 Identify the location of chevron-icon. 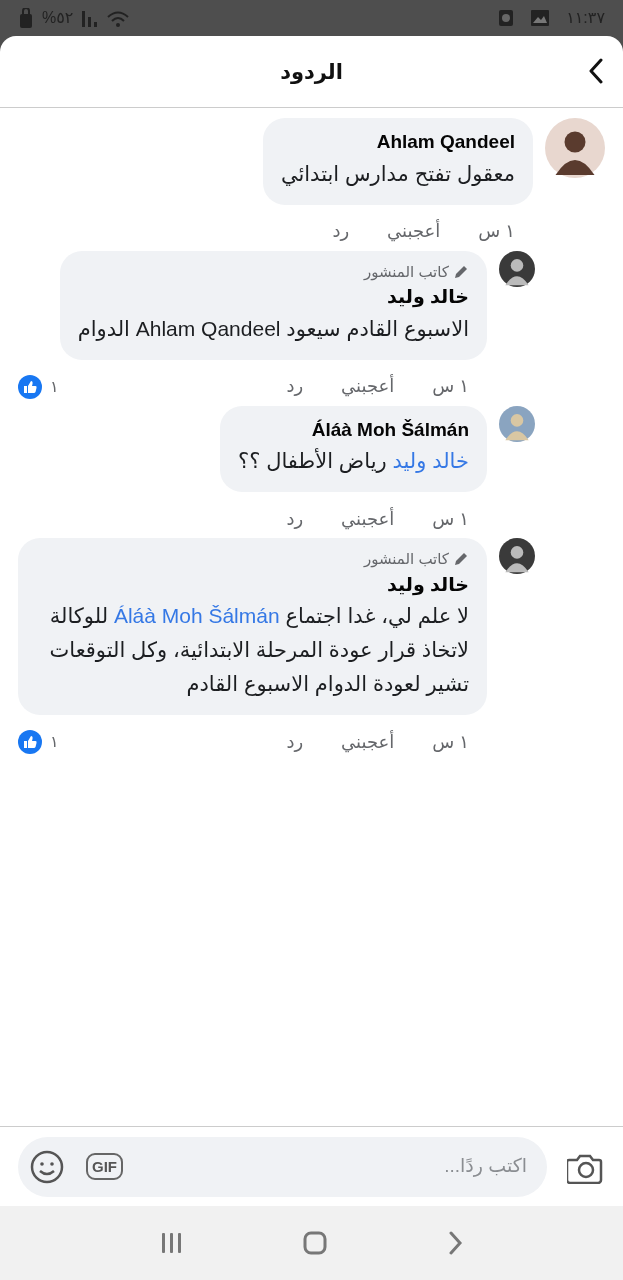
(455, 1243).